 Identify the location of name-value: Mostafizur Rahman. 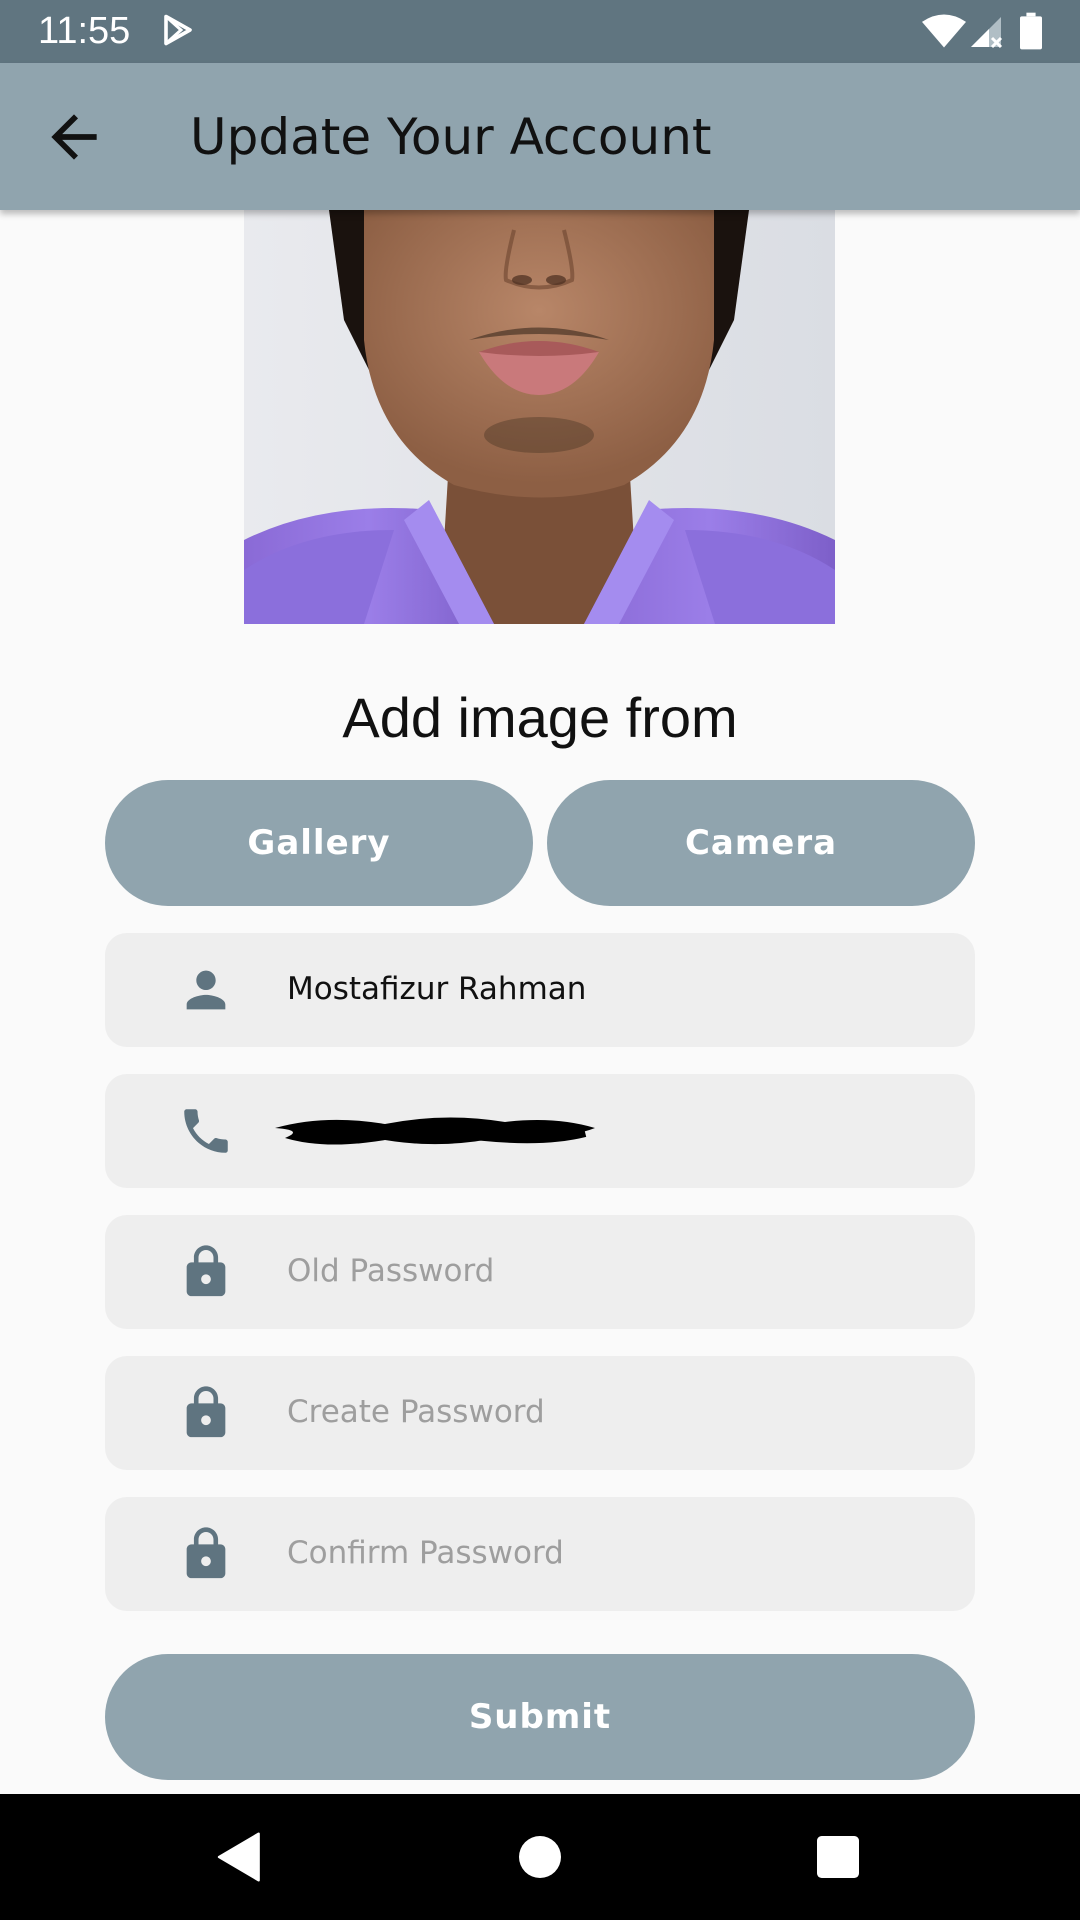
(437, 989).